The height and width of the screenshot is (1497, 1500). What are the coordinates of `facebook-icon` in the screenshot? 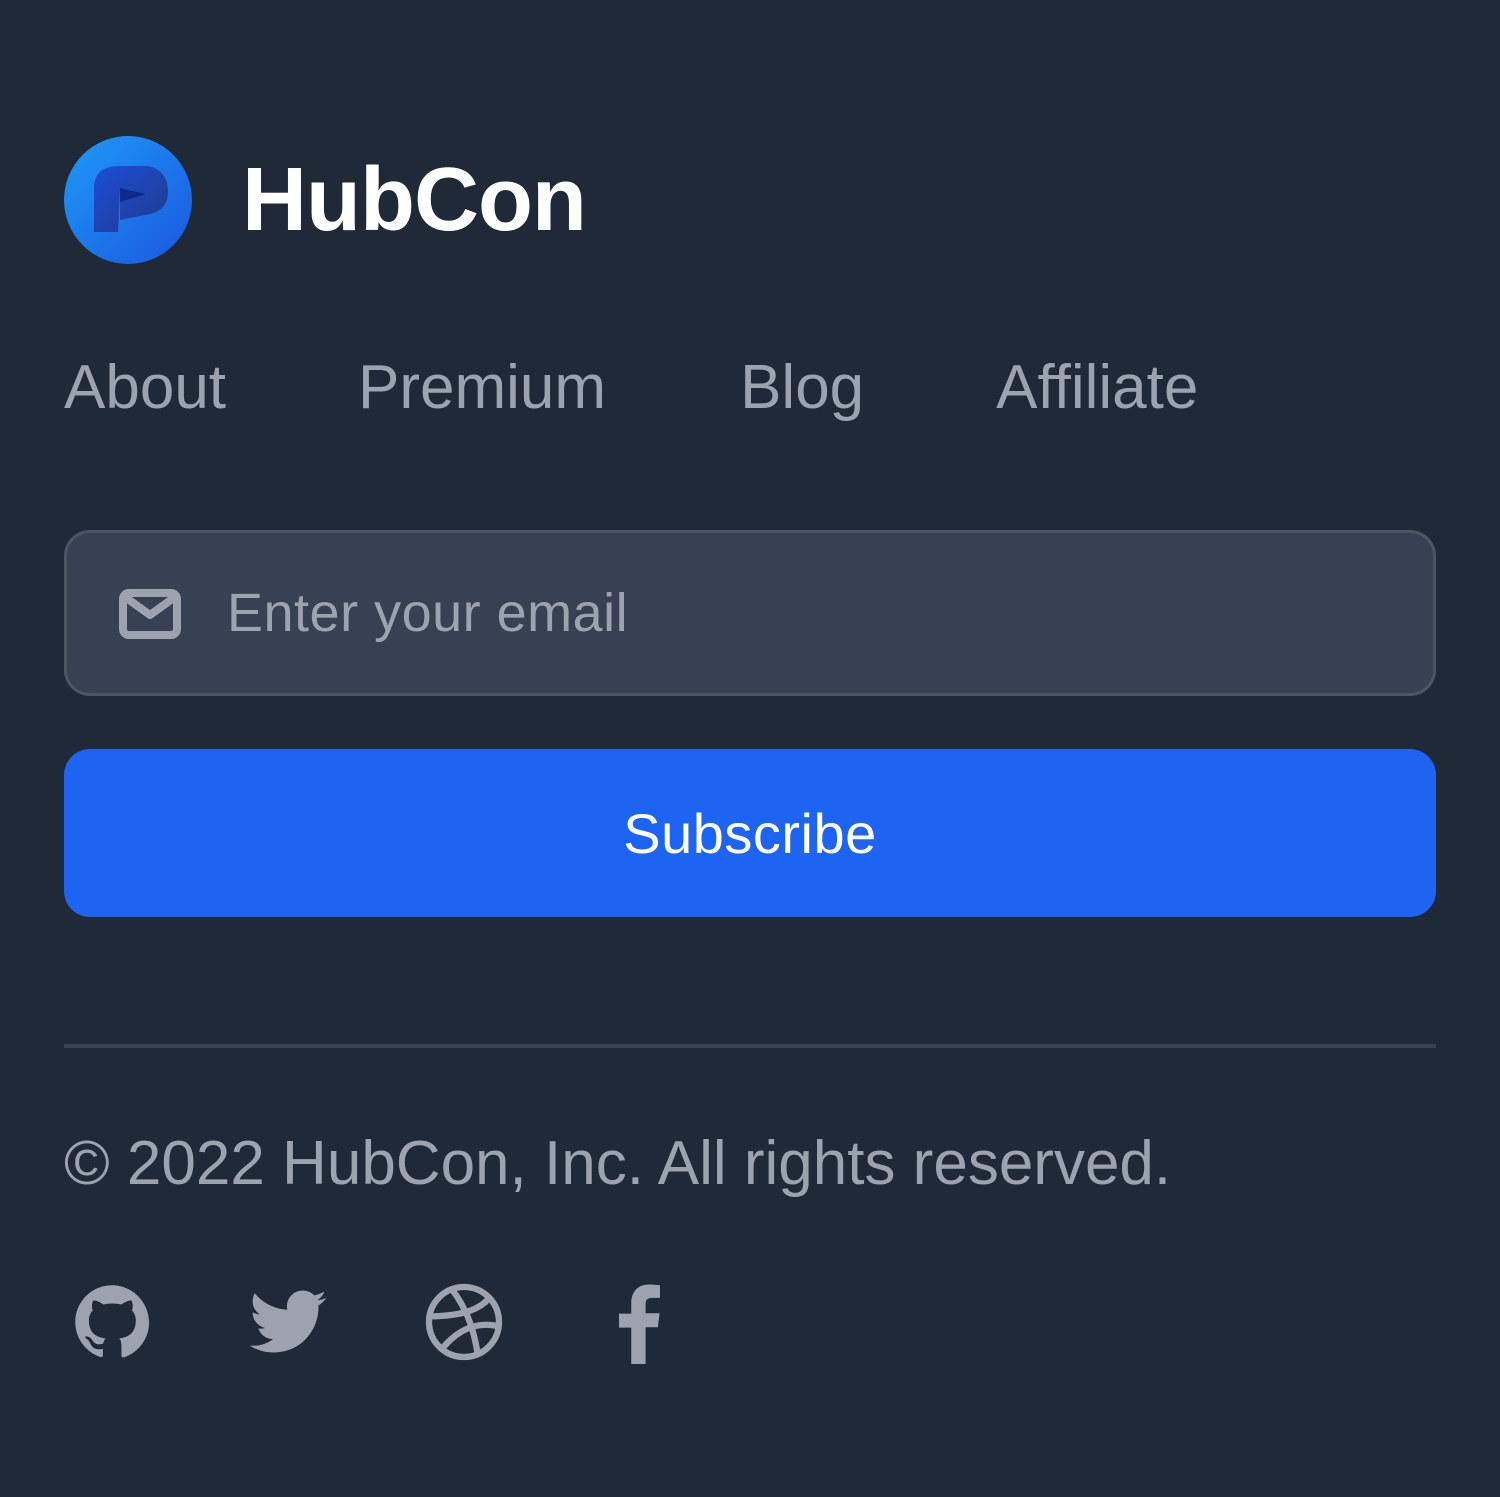 It's located at (639, 1324).